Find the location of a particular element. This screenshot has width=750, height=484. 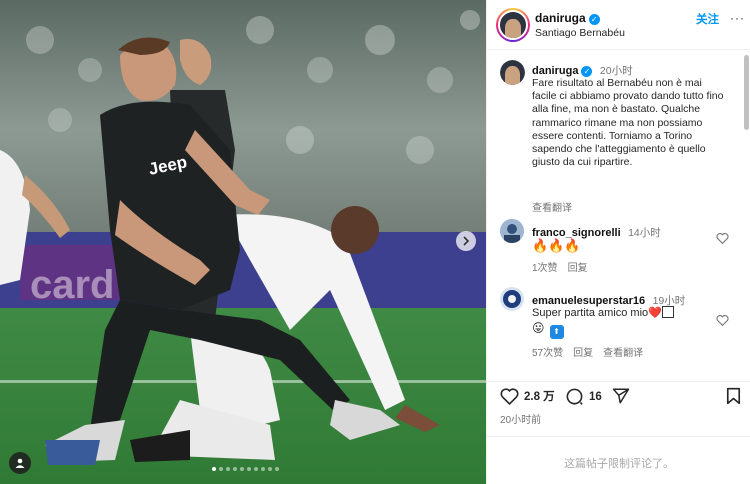

author-username-row: daniruga ✓ is located at coordinates (567, 18).